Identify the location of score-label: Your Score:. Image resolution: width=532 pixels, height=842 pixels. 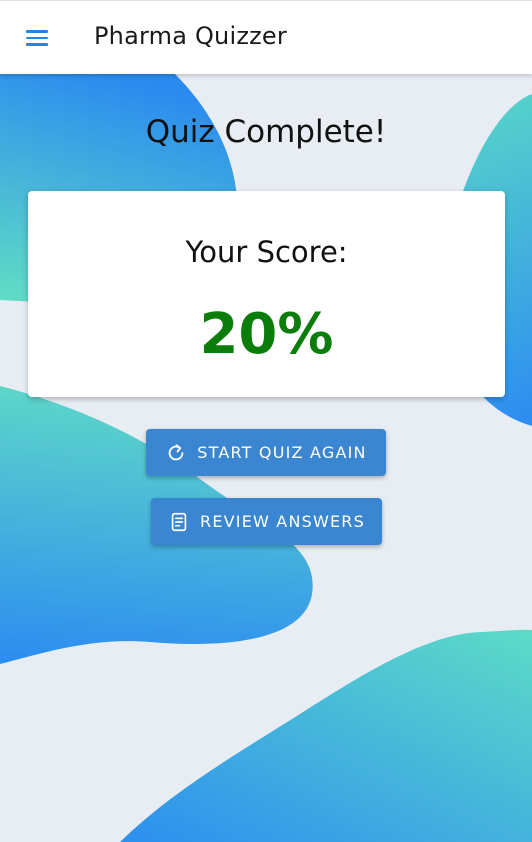
(266, 252).